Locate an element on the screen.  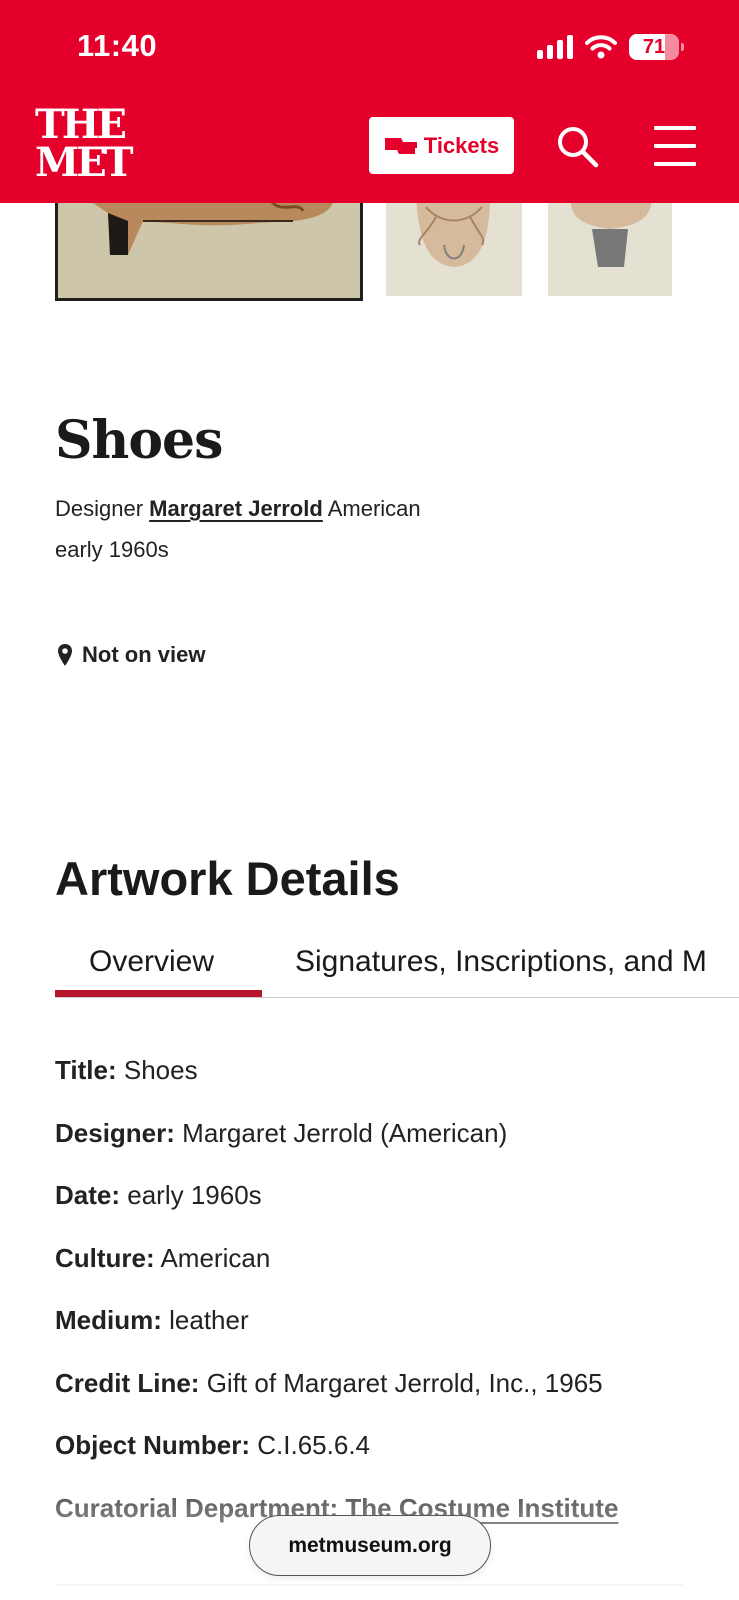
location-pin-icon is located at coordinates (65, 655).